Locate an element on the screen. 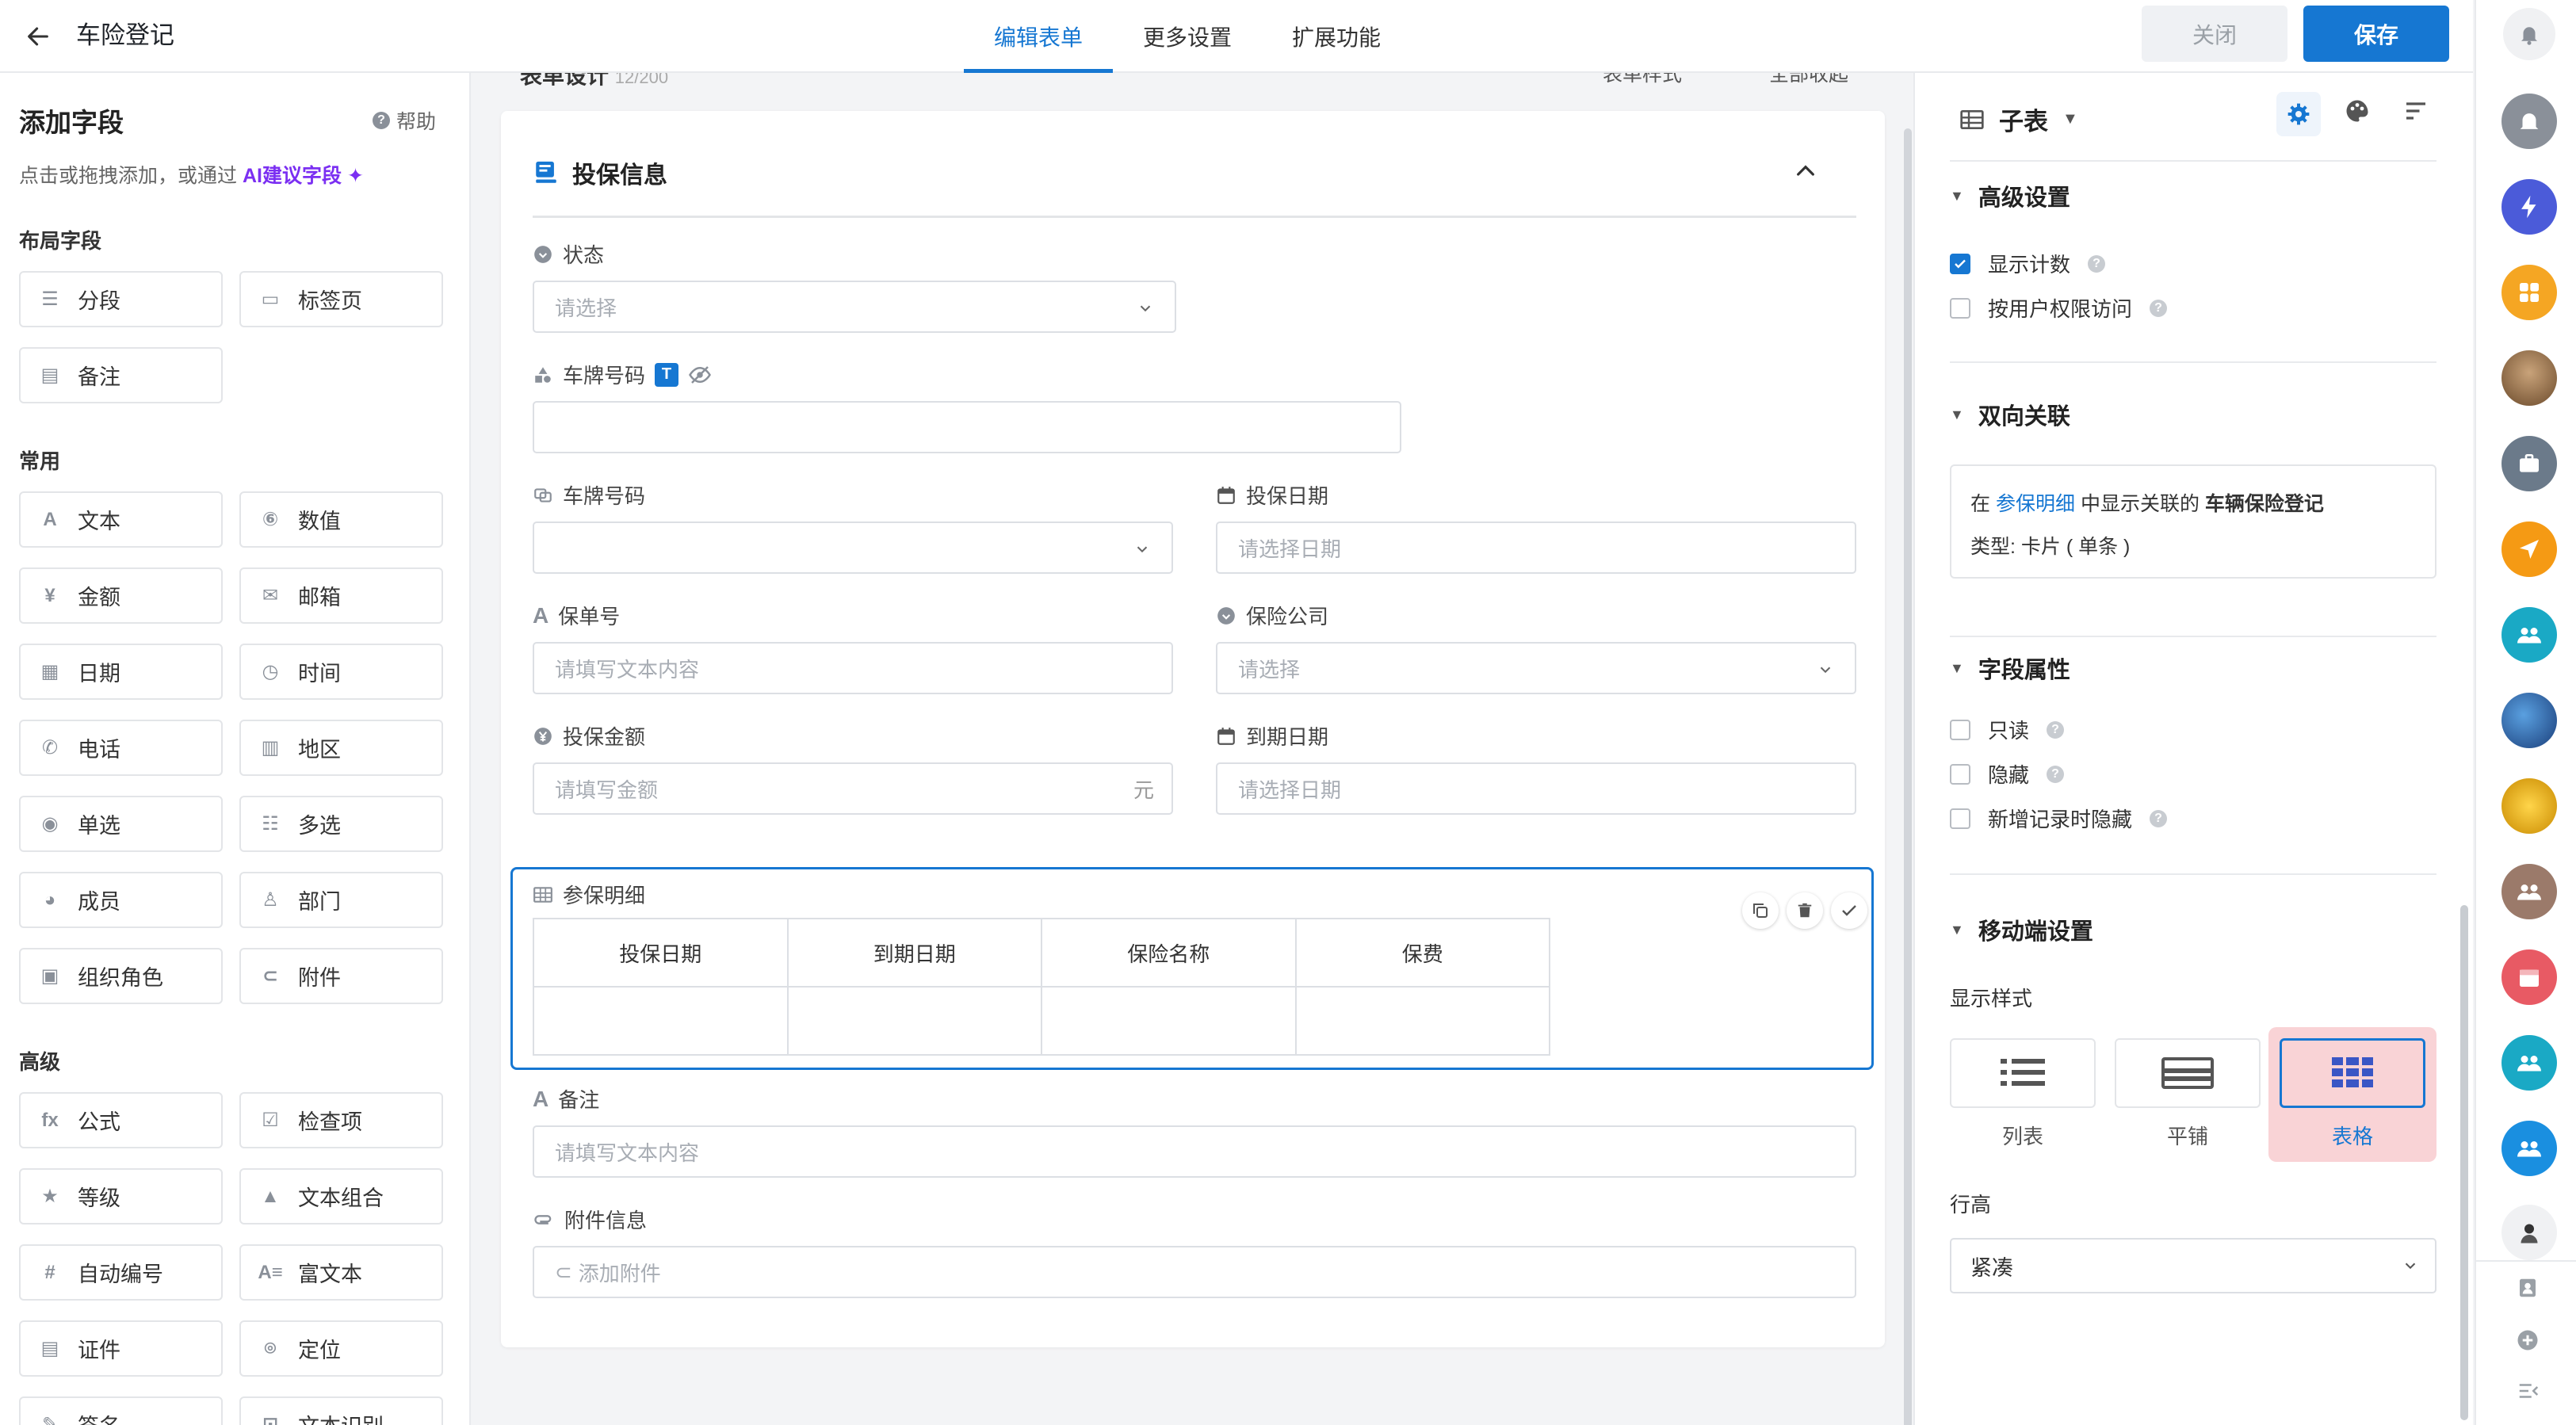  bell-avatar-icon is located at coordinates (2529, 121).